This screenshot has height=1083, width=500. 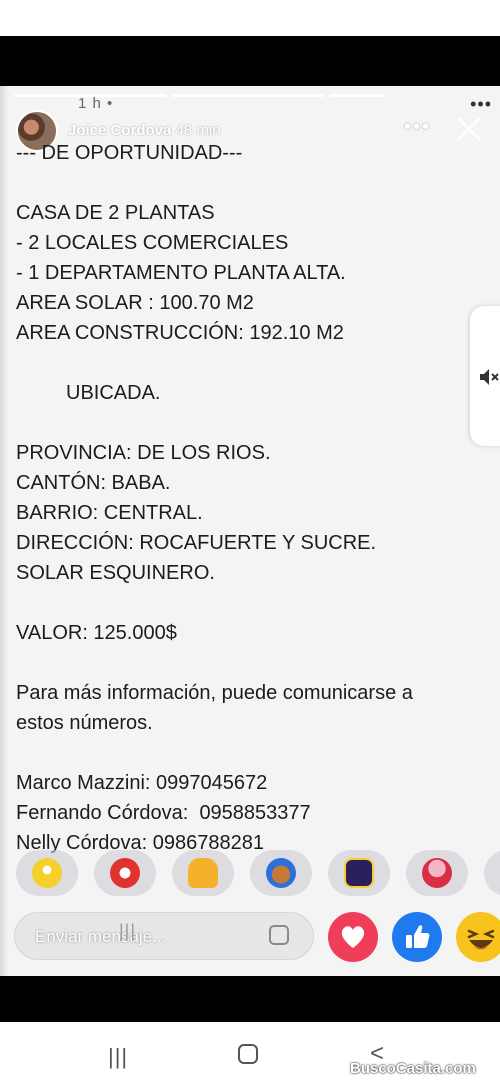 What do you see at coordinates (437, 873) in the screenshot?
I see `love-girl-sticker-icon` at bounding box center [437, 873].